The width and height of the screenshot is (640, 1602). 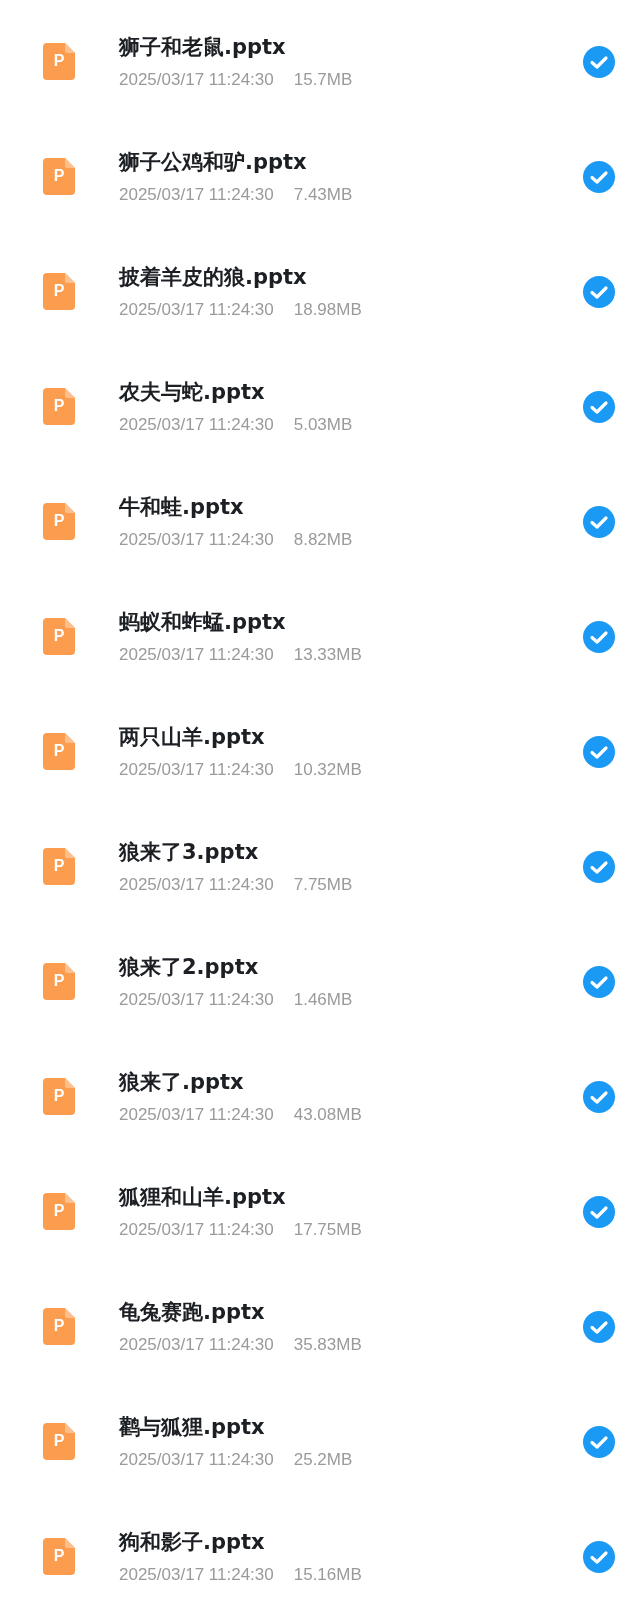 What do you see at coordinates (327, 654) in the screenshot?
I see `file-size: 13.33MB` at bounding box center [327, 654].